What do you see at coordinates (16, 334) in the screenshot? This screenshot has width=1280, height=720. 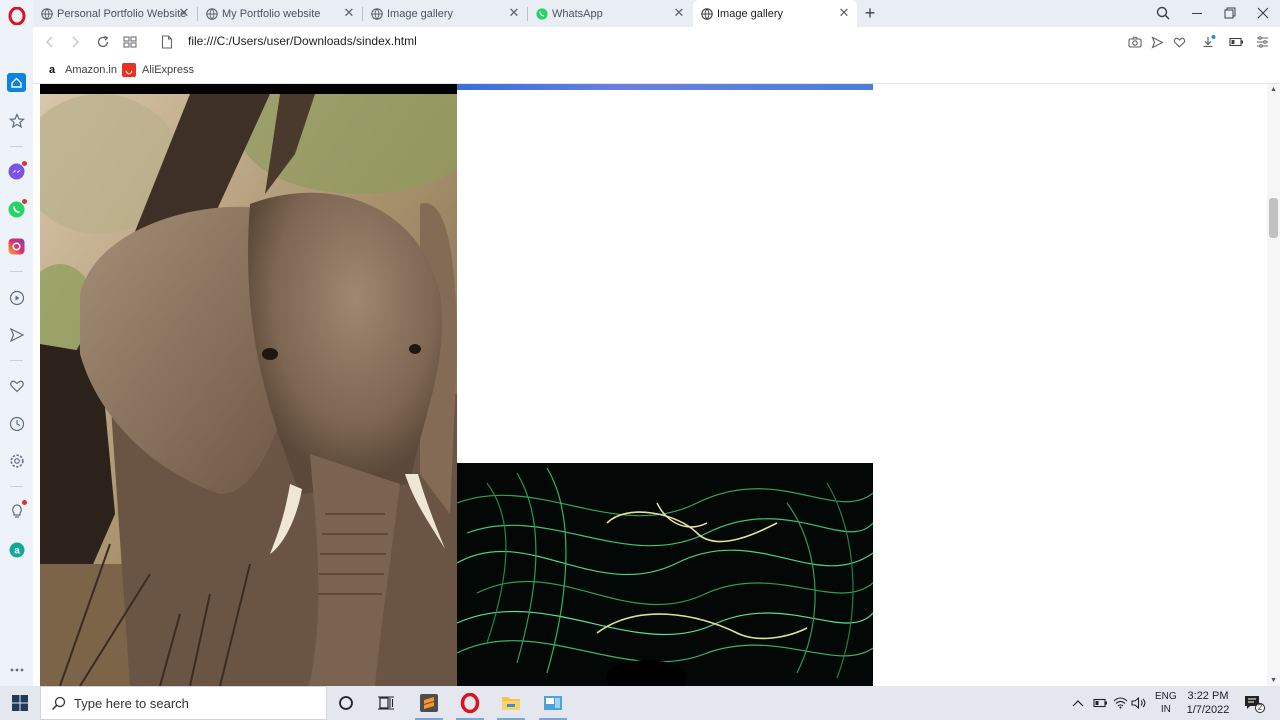 I see `my-flow-icon` at bounding box center [16, 334].